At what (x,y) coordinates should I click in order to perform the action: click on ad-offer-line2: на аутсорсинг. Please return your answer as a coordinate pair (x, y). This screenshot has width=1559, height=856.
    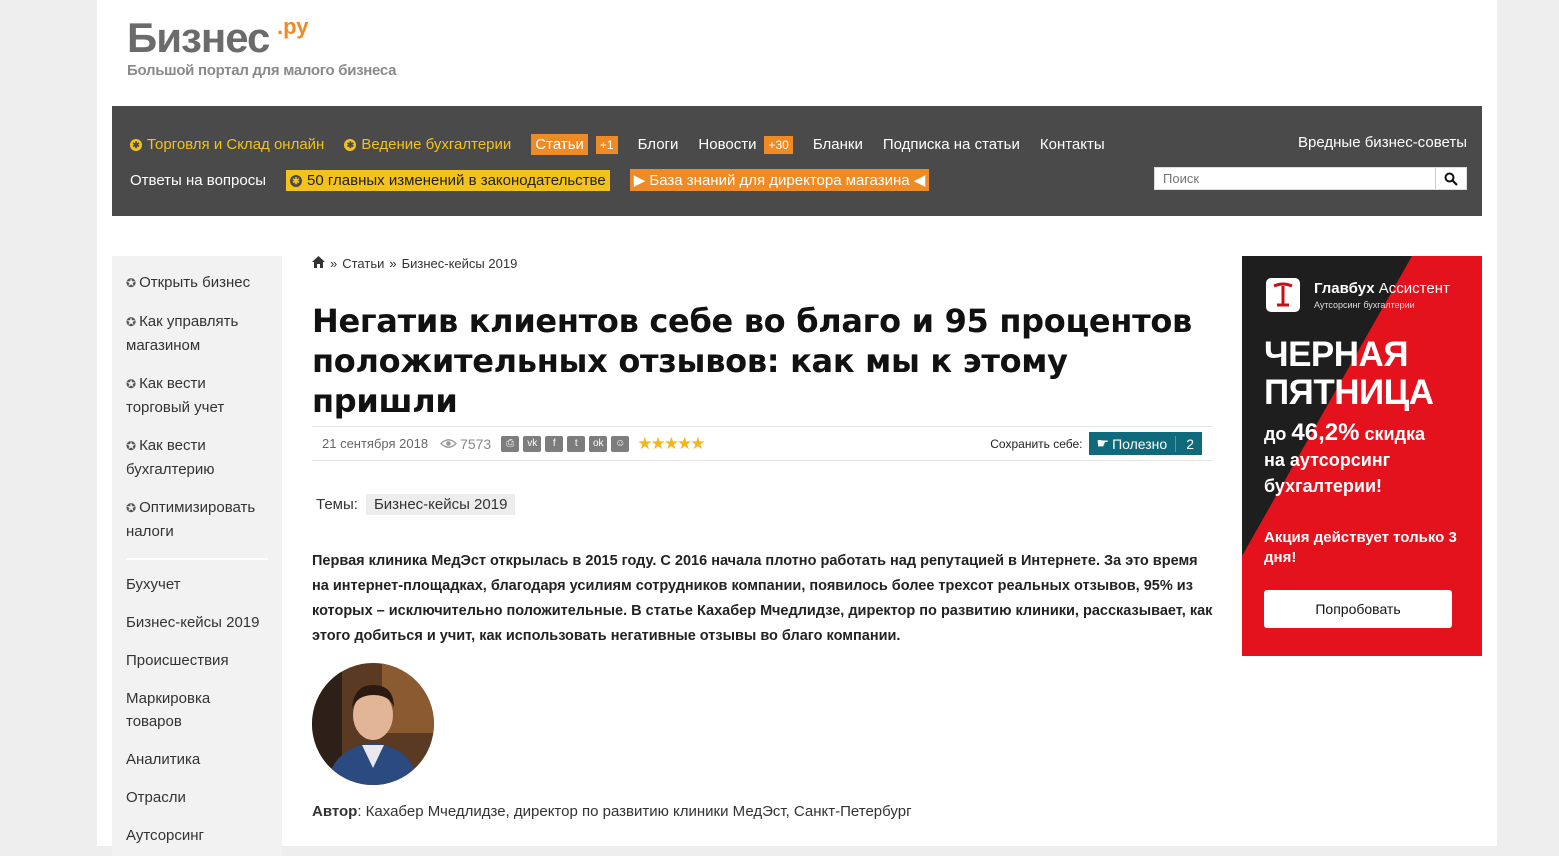
    Looking at the image, I should click on (1327, 460).